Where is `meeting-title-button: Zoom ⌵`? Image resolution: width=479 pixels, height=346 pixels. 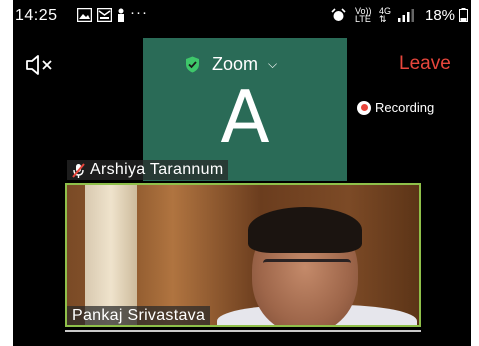
meeting-title-button: Zoom ⌵ is located at coordinates (231, 64).